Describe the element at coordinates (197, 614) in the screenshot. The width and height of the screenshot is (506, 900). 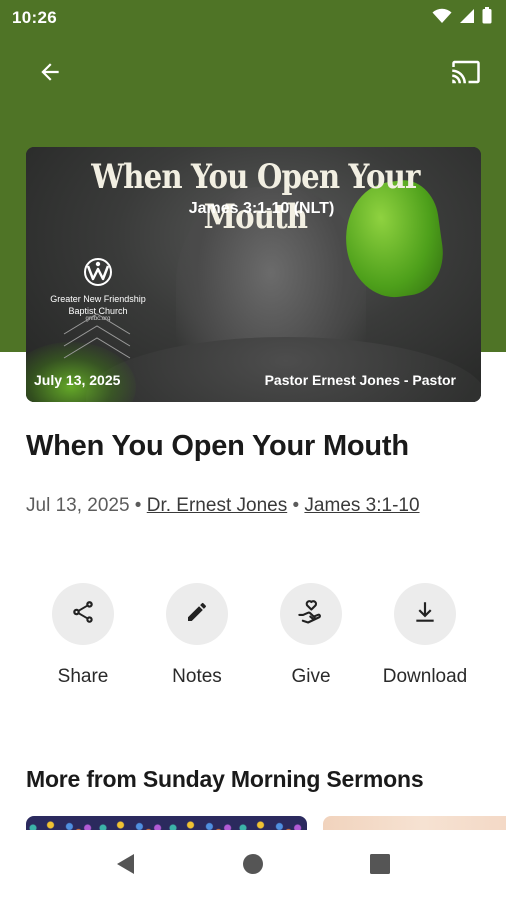
I see `pencil-icon` at that location.